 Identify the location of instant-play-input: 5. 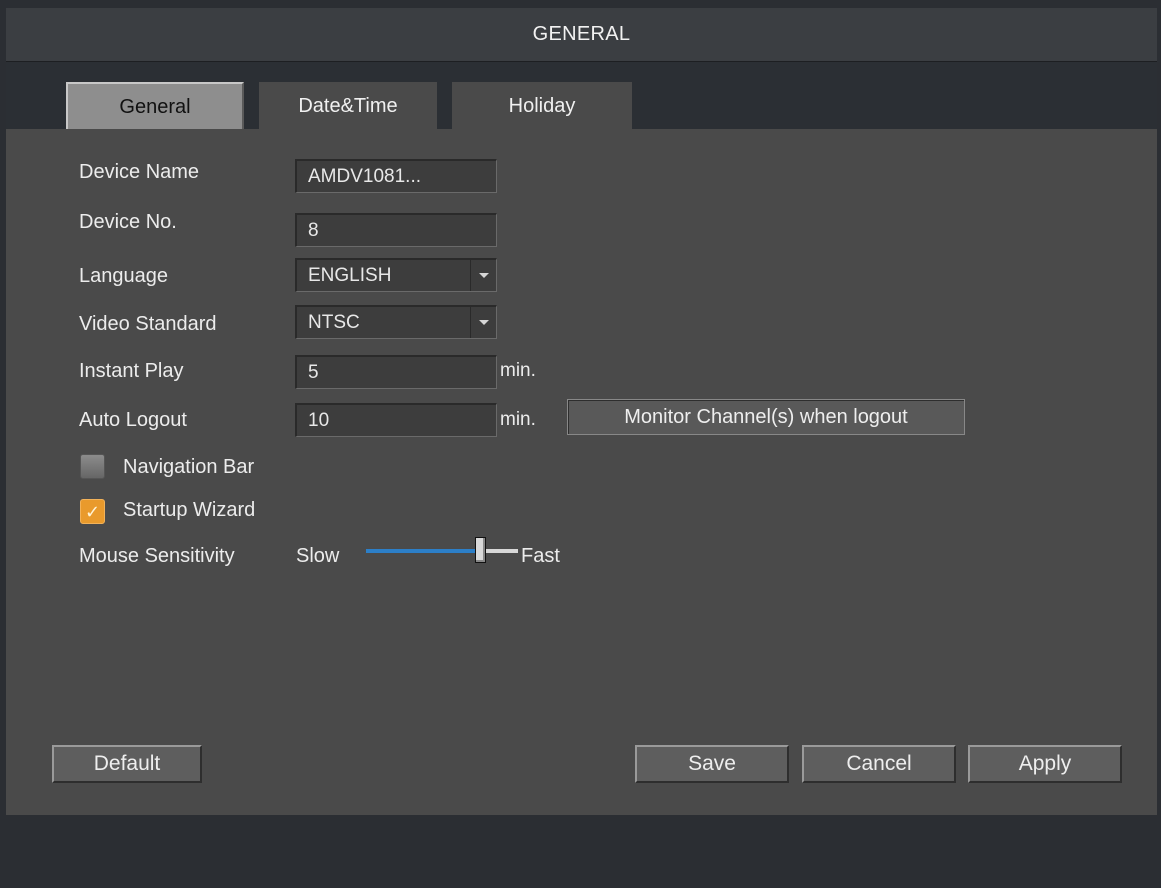
(396, 372).